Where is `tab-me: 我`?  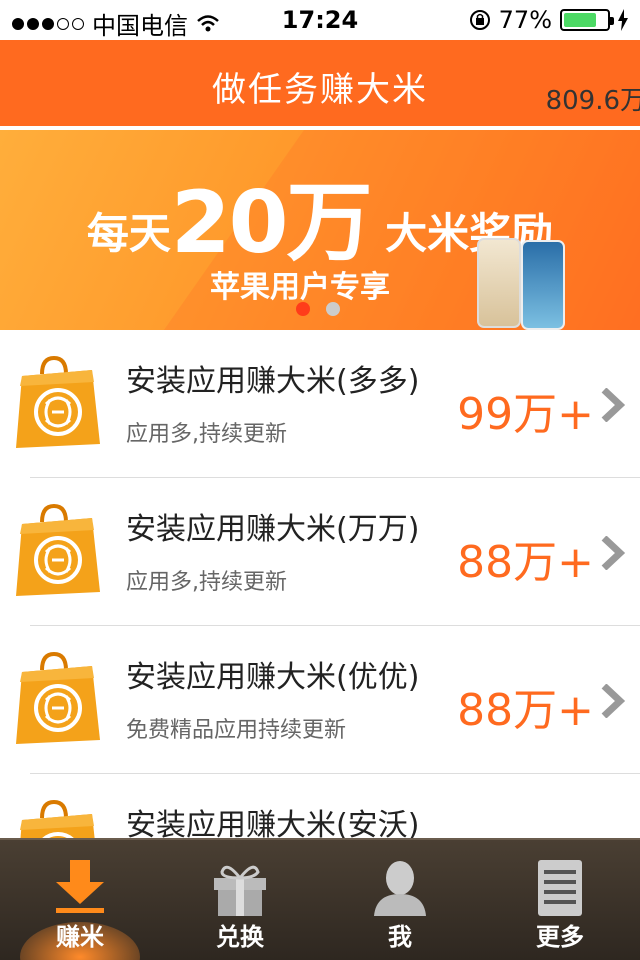
tab-me: 我 is located at coordinates (400, 900).